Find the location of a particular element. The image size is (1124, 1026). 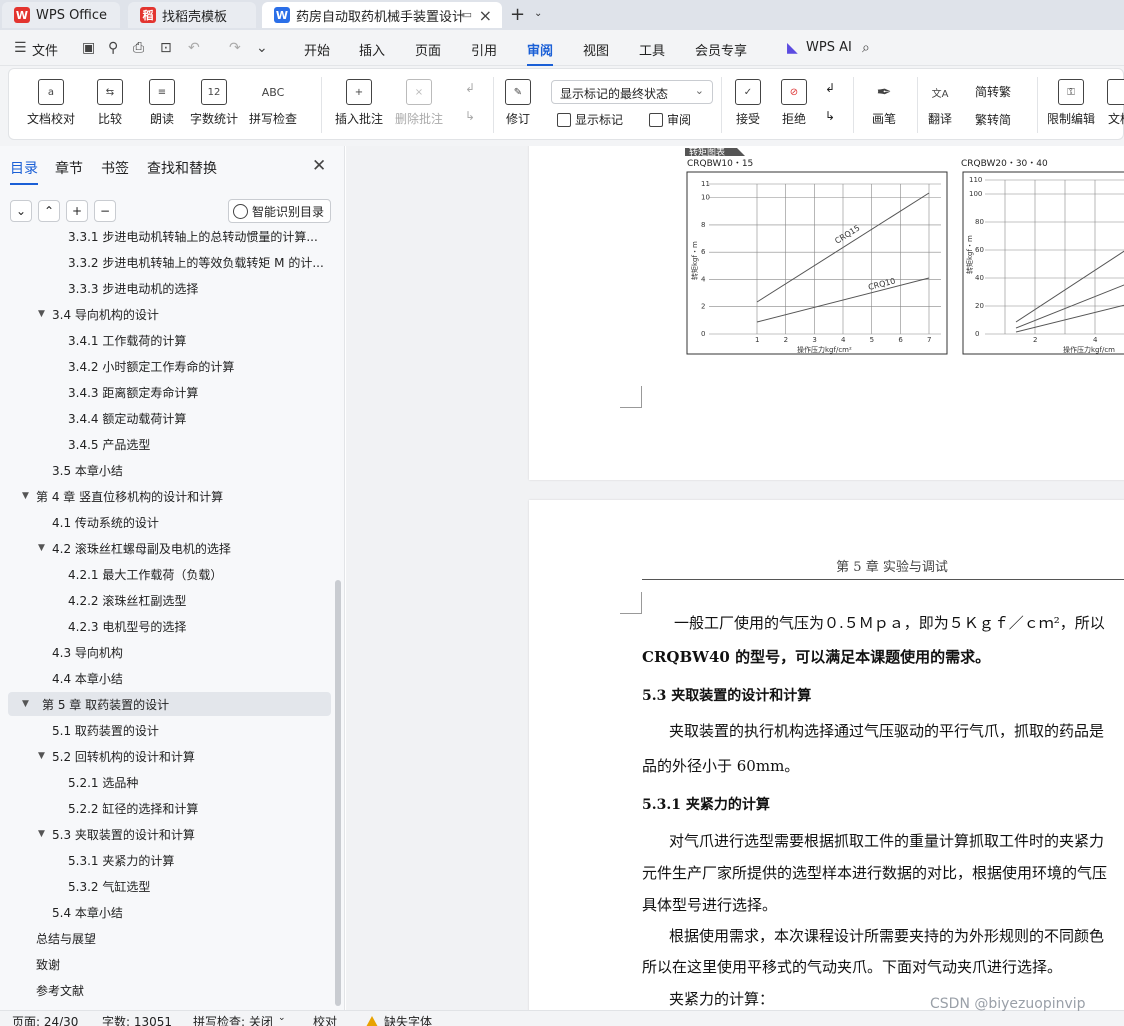

print-icon: ⎙ is located at coordinates (138, 48).